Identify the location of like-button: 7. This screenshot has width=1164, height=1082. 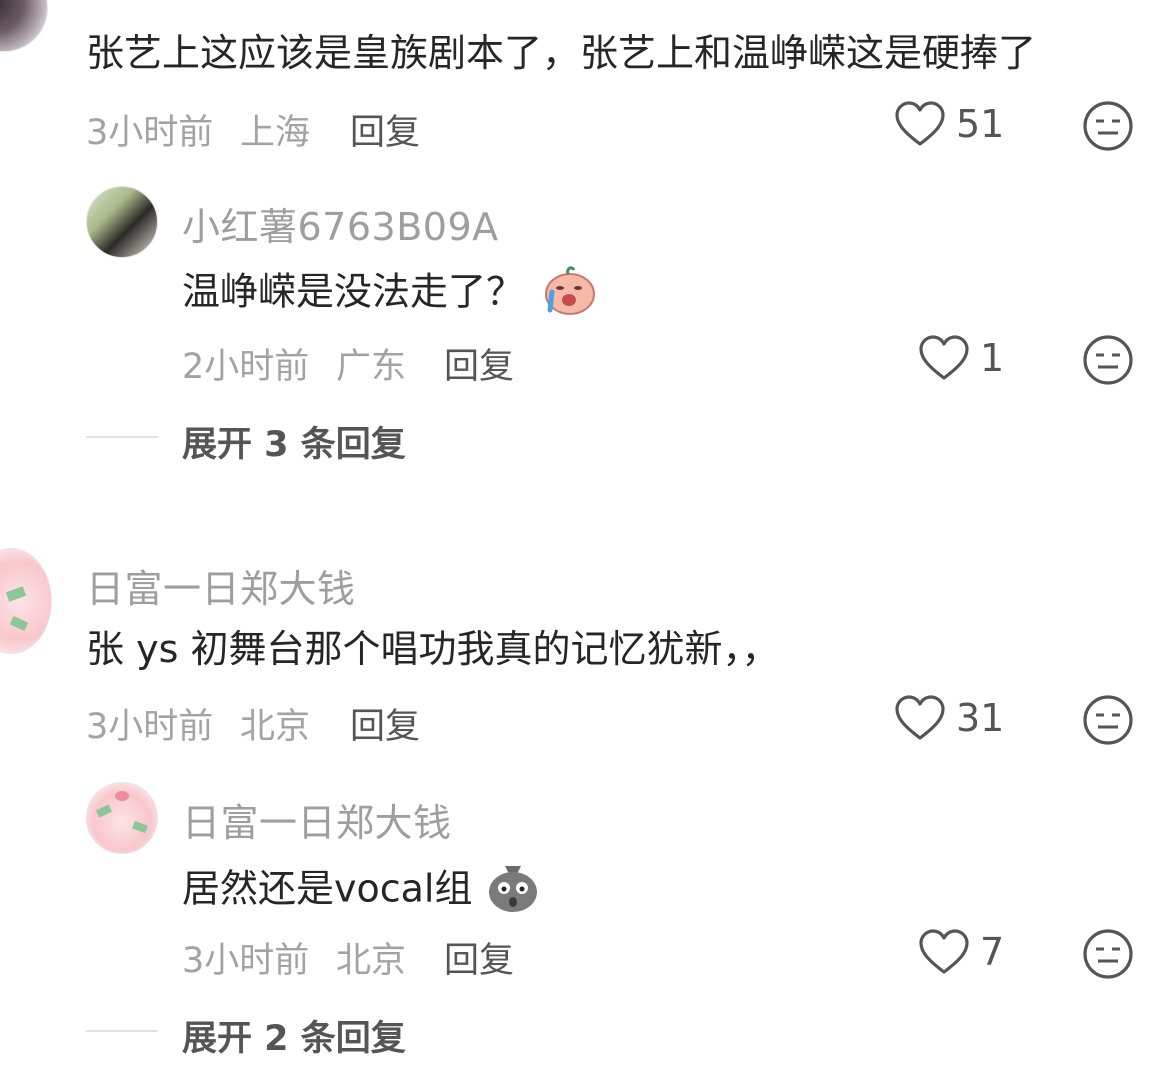
(961, 952).